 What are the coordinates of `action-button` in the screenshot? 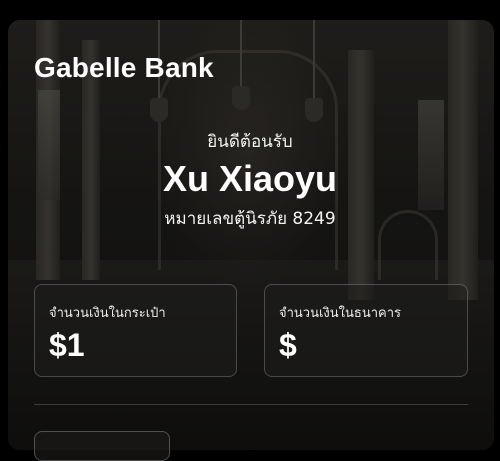 It's located at (102, 446).